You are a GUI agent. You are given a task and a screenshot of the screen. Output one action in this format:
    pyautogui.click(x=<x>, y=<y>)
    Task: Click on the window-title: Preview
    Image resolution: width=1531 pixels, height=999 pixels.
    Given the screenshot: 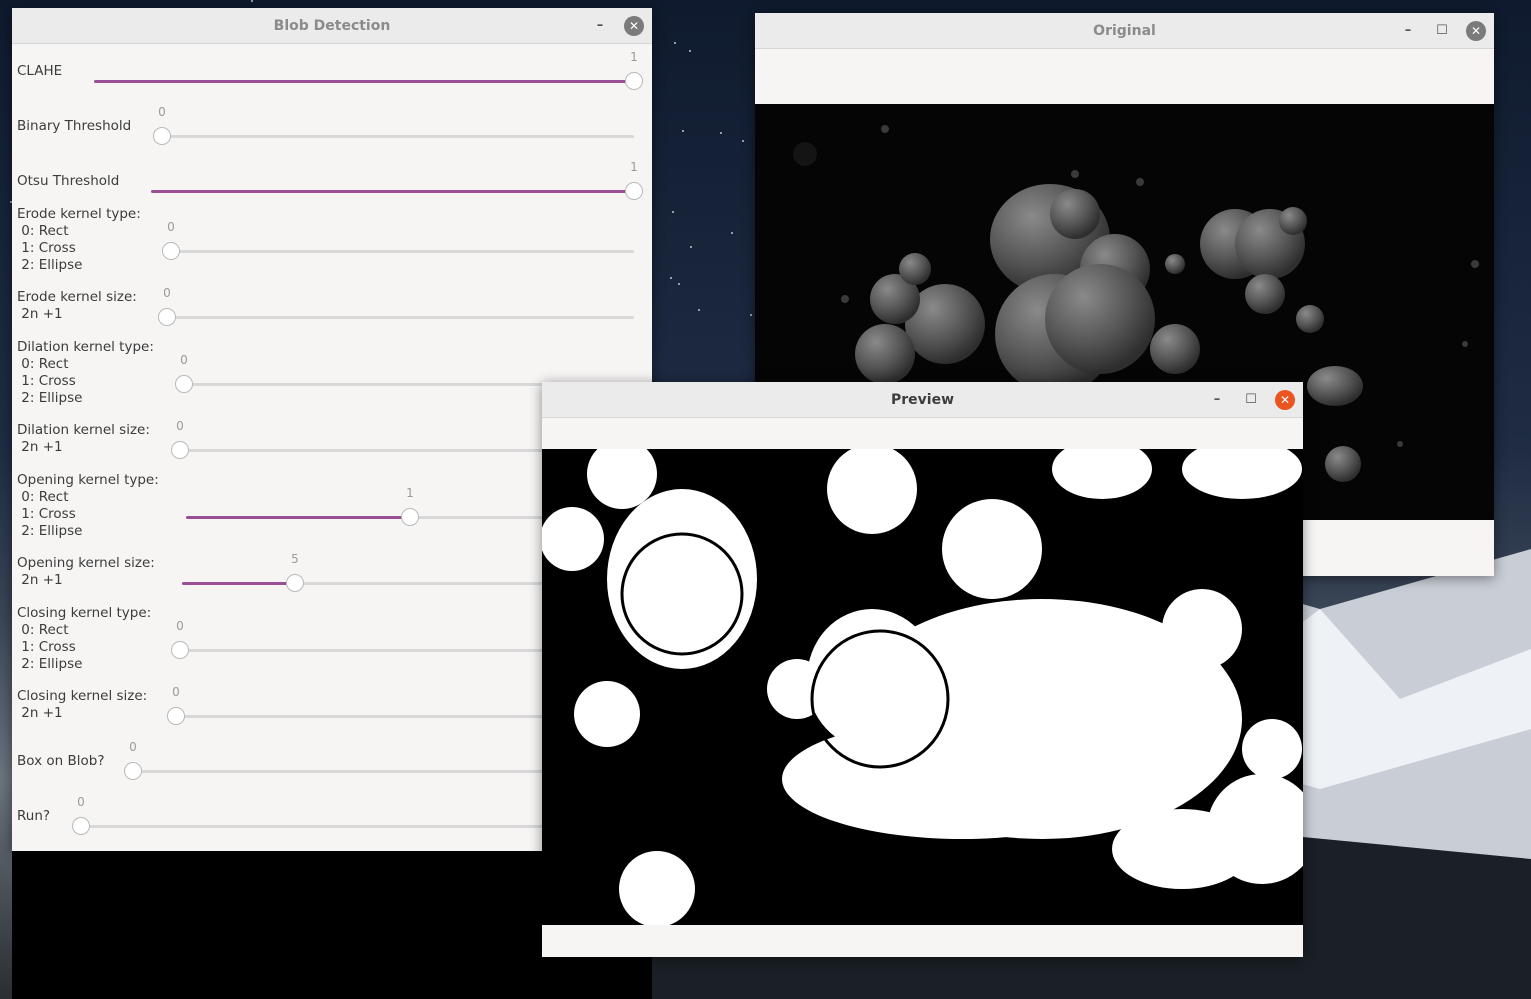 What is the action you would take?
    pyautogui.click(x=922, y=399)
    